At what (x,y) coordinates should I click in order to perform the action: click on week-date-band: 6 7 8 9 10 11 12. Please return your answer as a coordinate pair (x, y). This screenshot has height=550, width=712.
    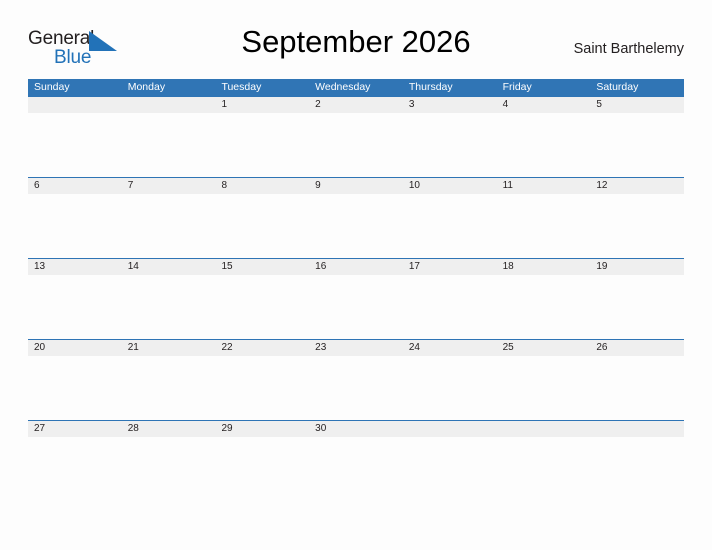
    Looking at the image, I should click on (356, 186).